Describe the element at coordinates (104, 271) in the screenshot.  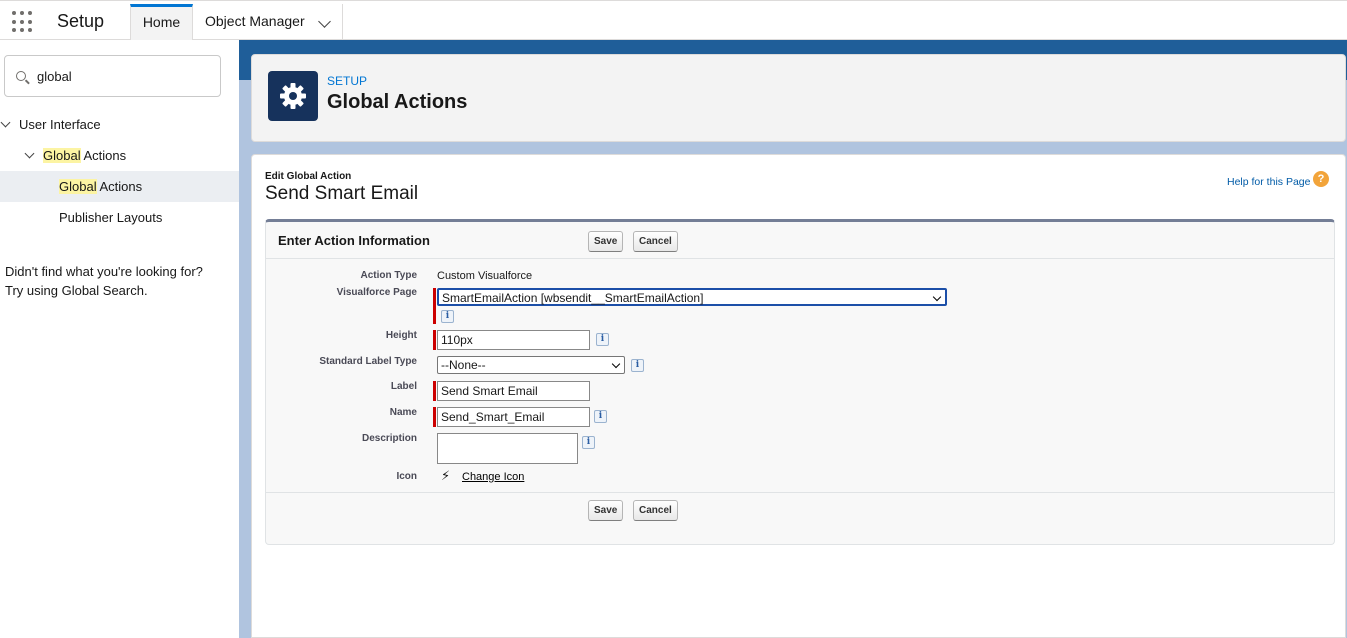
I see `not-found-line-1: Didn't find what you're looking for?` at that location.